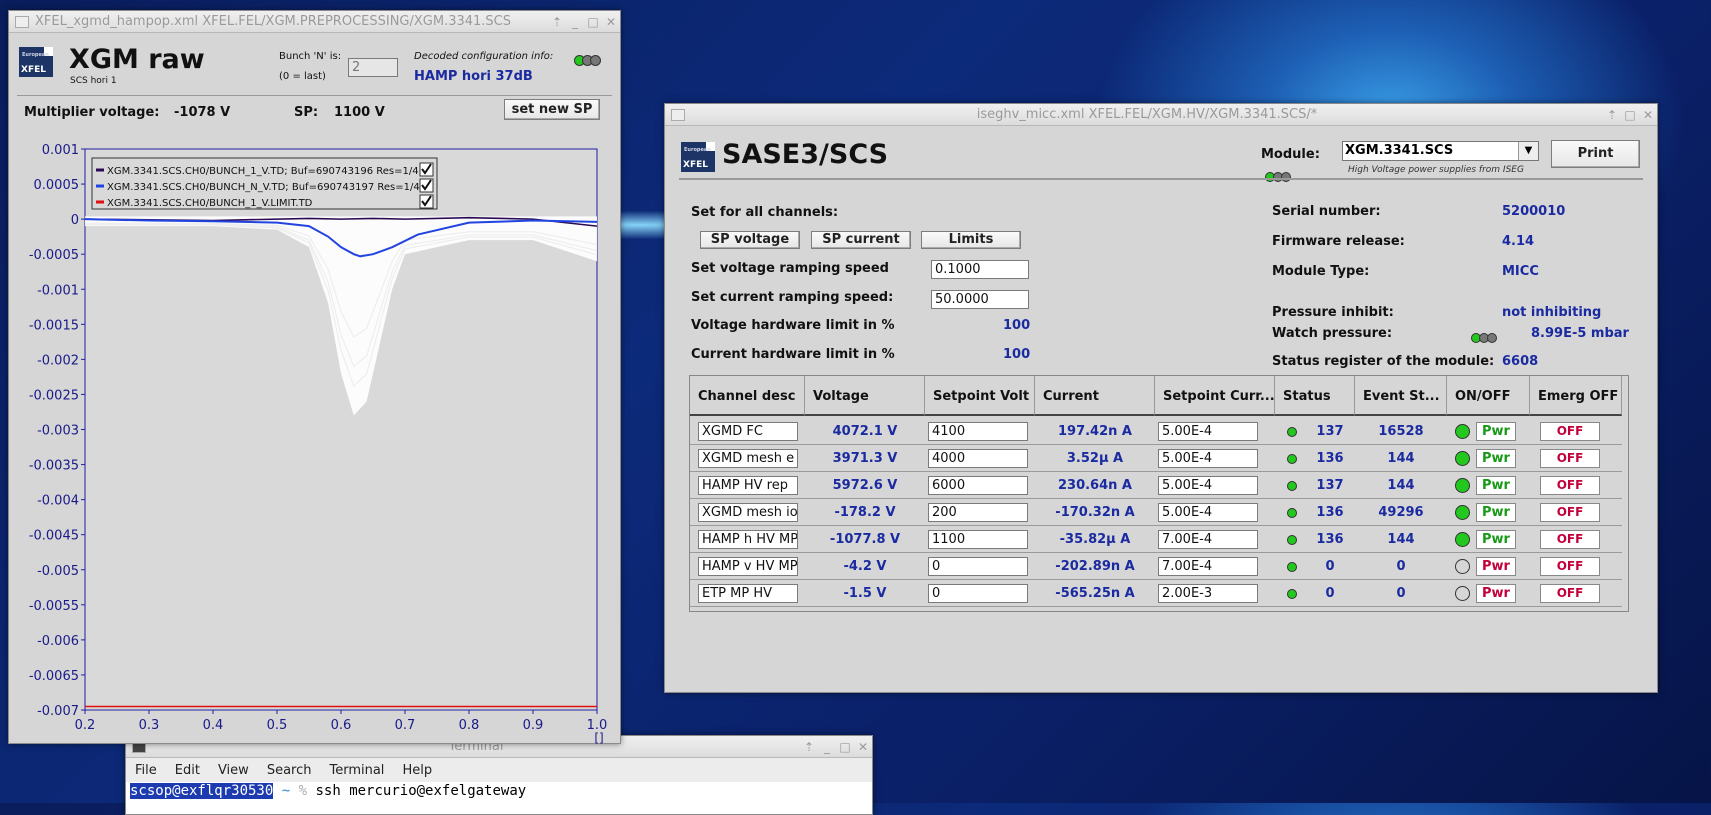 The width and height of the screenshot is (1711, 815). Describe the element at coordinates (1315, 396) in the screenshot. I see `column-header: Status` at that location.